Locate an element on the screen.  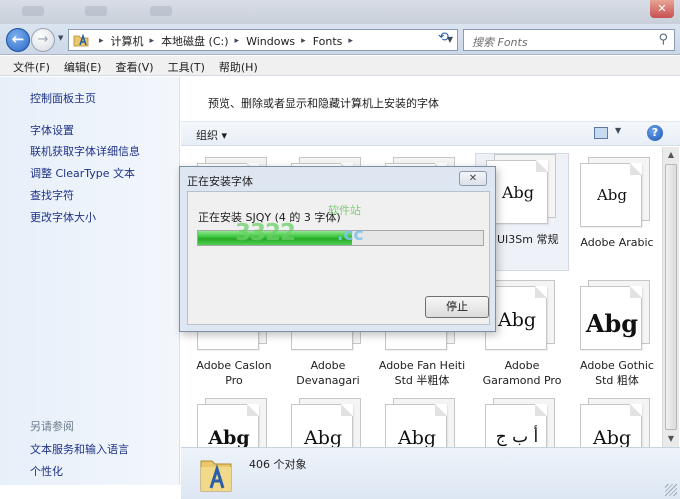
menu-tools: 工具(T) is located at coordinates (186, 65).